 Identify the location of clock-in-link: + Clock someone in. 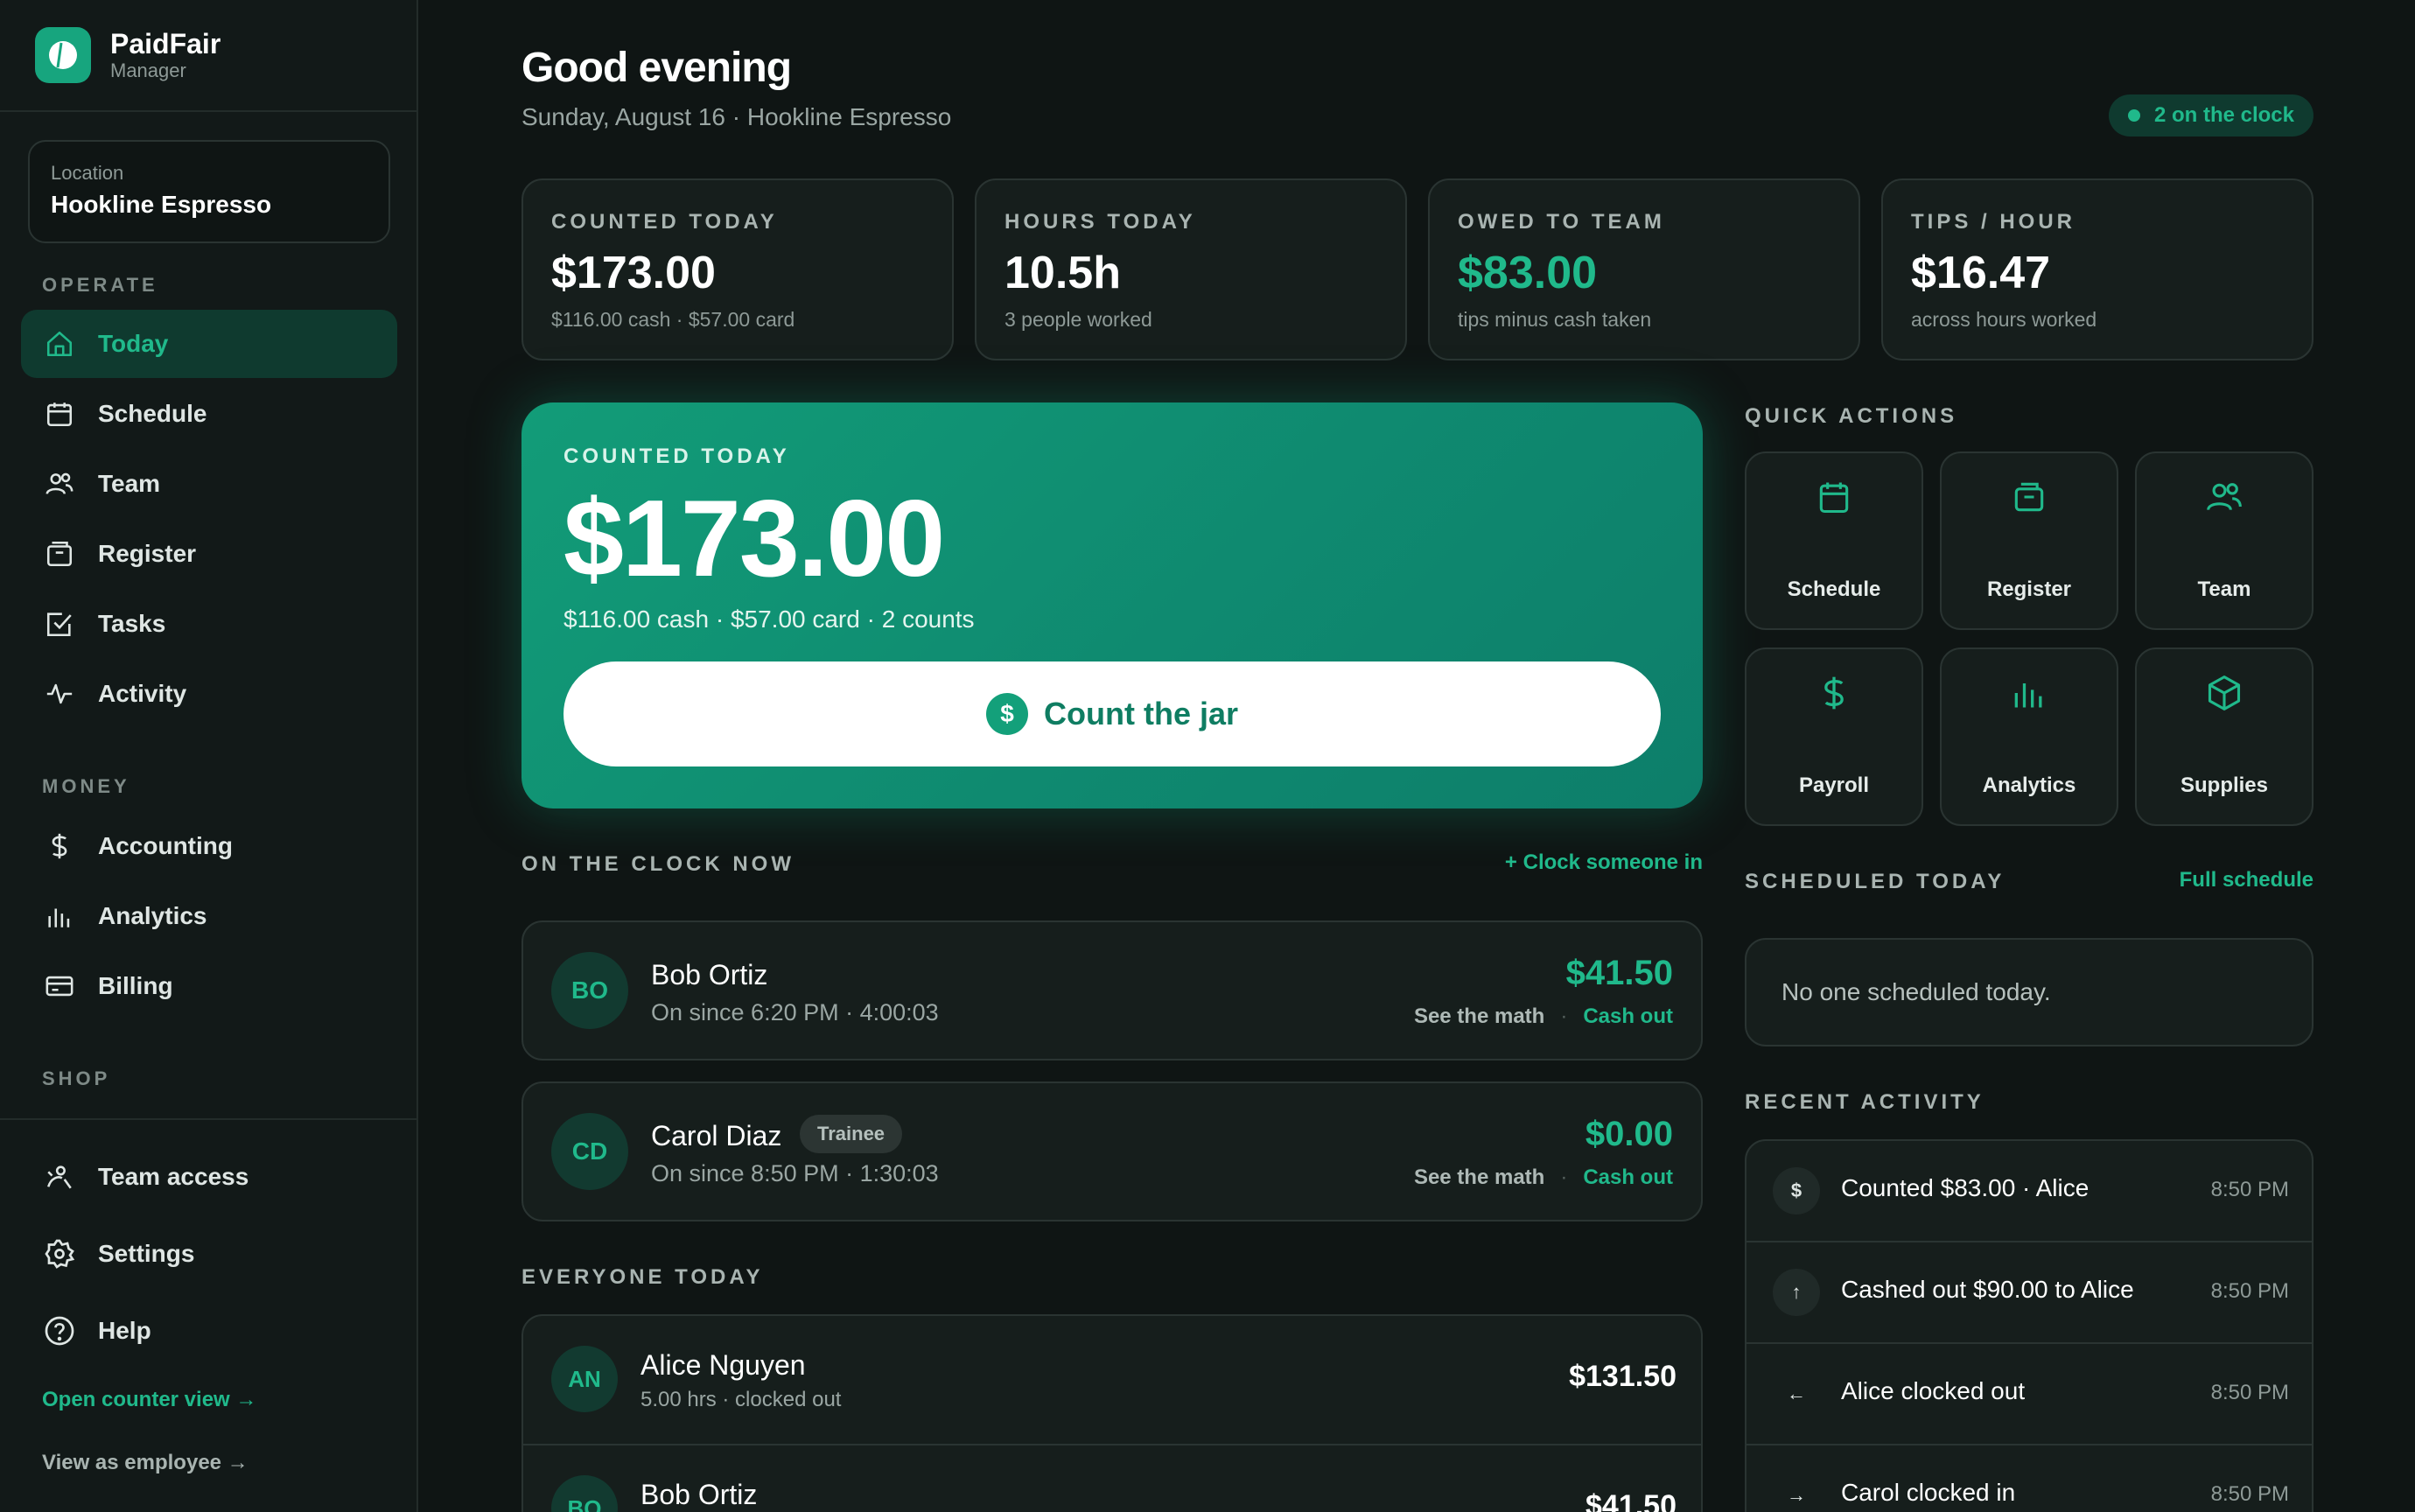
(1604, 862).